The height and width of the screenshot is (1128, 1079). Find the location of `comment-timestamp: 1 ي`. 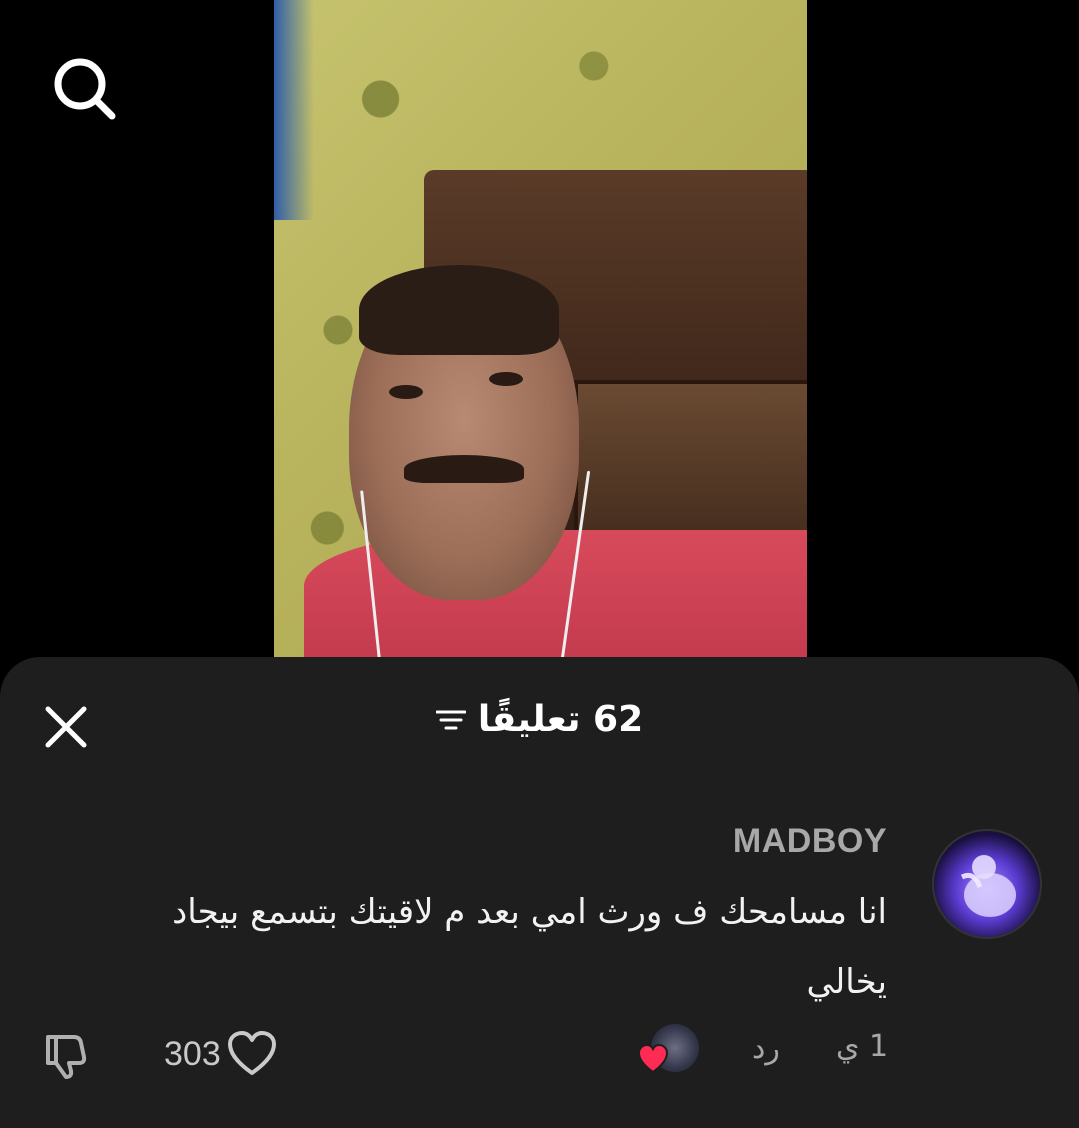

comment-timestamp: 1 ي is located at coordinates (862, 1046).